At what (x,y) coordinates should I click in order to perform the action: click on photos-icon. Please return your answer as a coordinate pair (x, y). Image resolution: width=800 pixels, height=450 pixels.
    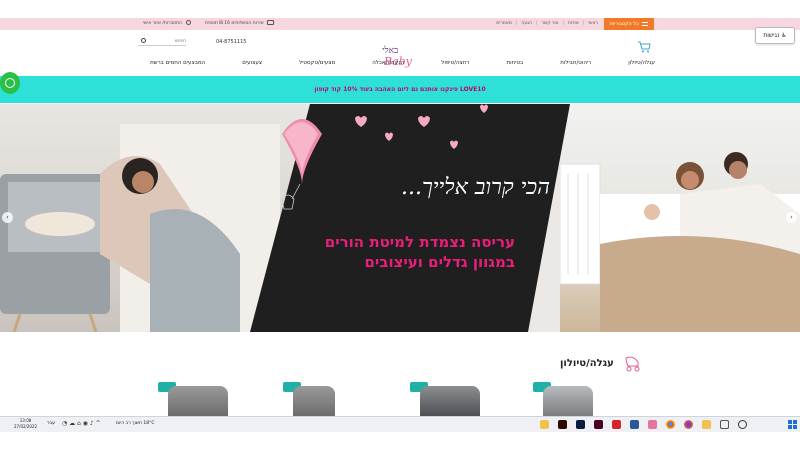
    Looking at the image, I should click on (652, 424).